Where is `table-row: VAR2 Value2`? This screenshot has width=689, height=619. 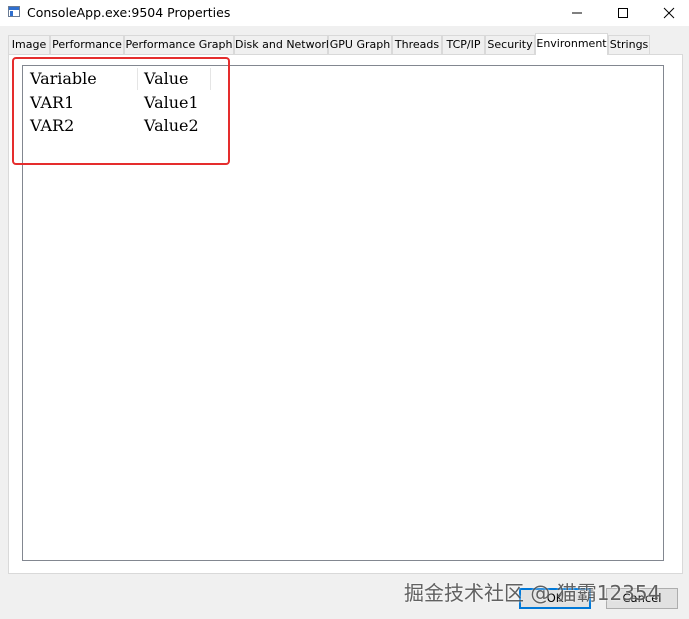
table-row: VAR2 Value2 is located at coordinates (343, 126).